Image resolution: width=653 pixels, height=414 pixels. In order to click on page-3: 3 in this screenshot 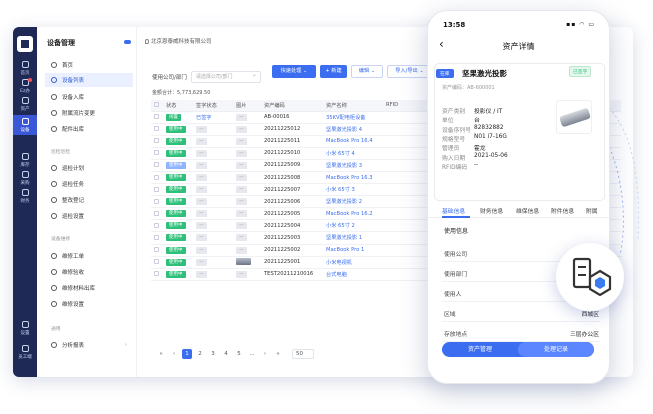, I will do `click(213, 354)`.